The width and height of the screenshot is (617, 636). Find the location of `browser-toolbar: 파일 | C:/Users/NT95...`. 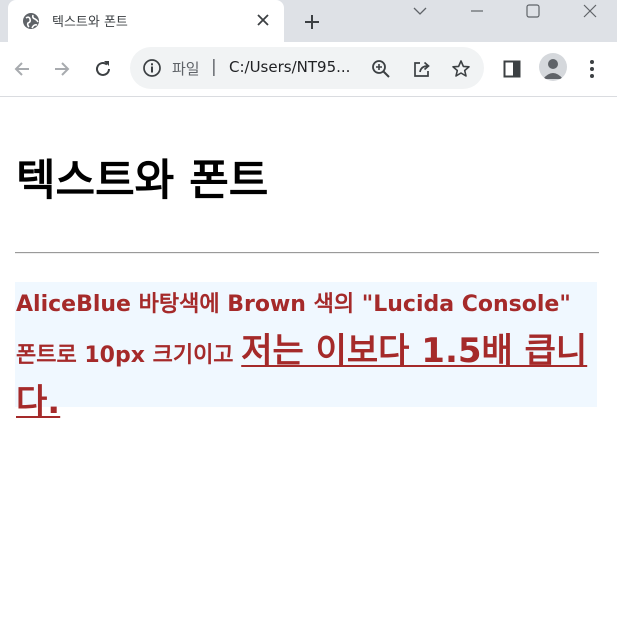

browser-toolbar: 파일 | C:/Users/NT95... is located at coordinates (308, 69).